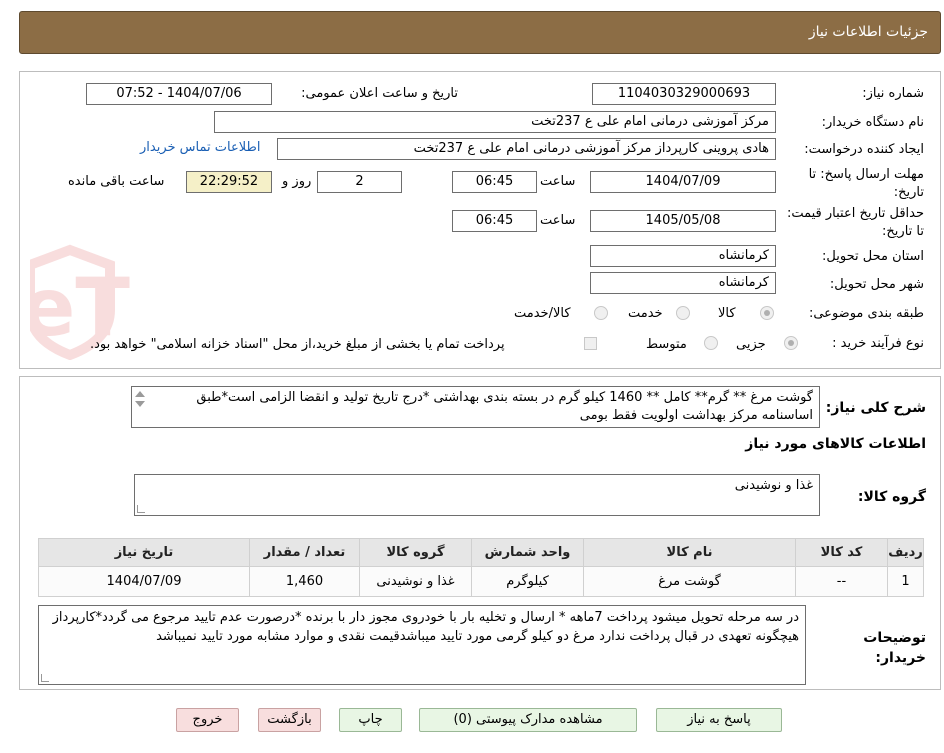 The height and width of the screenshot is (753, 944). I want to click on goods-section-title: اطلاعات کالاهای مورد نیاز, so click(835, 444).